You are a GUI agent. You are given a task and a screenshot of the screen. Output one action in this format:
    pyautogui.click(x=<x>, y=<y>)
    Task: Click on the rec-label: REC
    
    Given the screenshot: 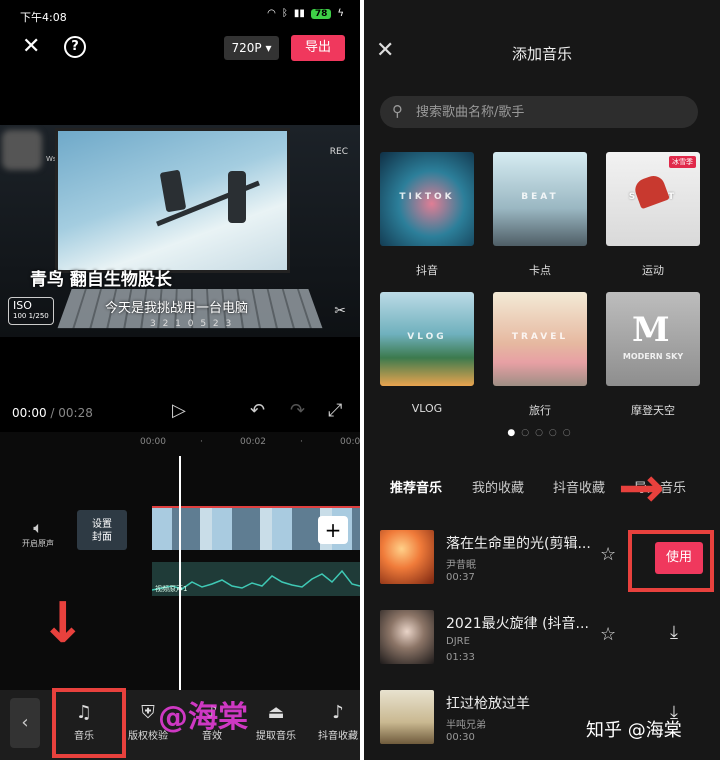 What is the action you would take?
    pyautogui.click(x=338, y=152)
    